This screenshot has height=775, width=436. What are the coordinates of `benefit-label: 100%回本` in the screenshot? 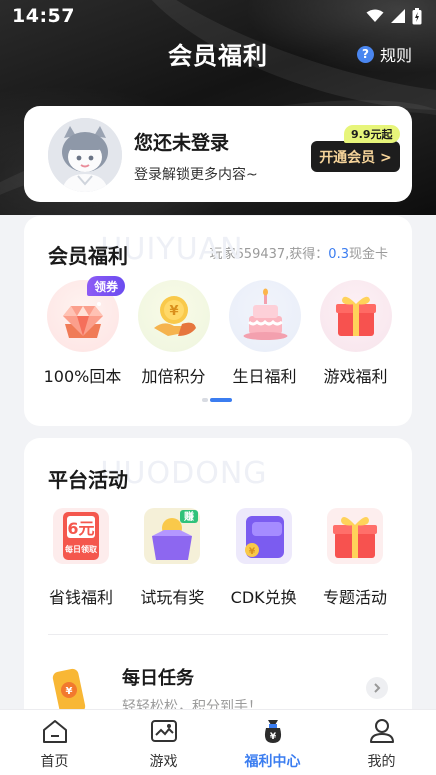 It's located at (82, 376).